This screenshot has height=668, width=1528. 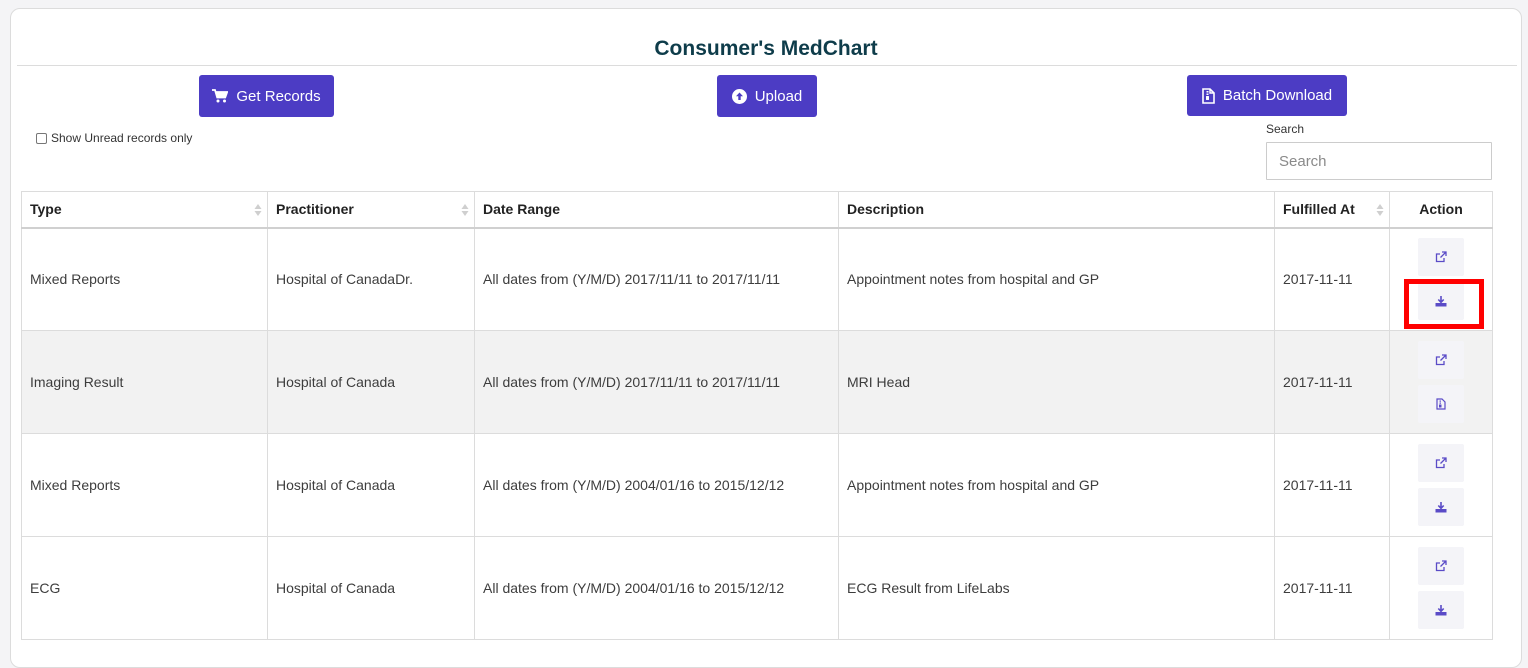 I want to click on upload-button: Upload, so click(x=767, y=96).